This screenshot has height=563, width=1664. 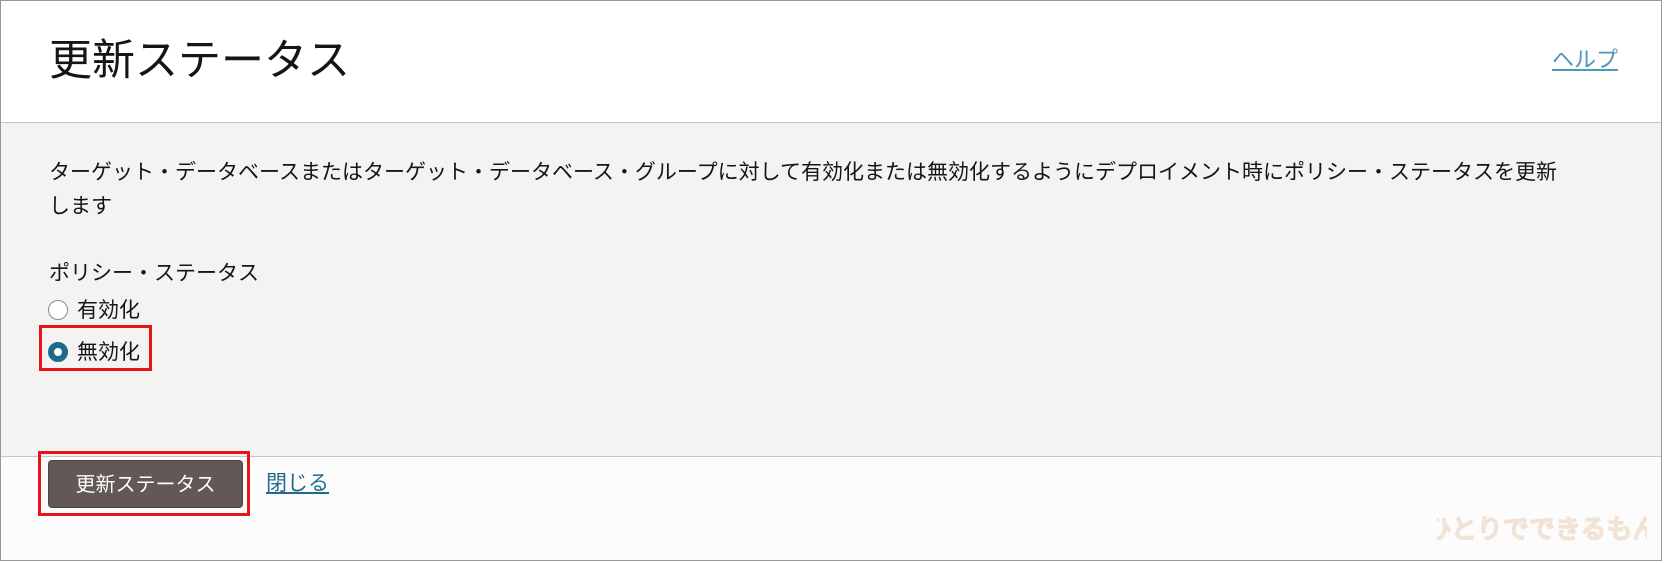 What do you see at coordinates (154, 273) in the screenshot?
I see `policy-status-label: ポリシー・ステータス` at bounding box center [154, 273].